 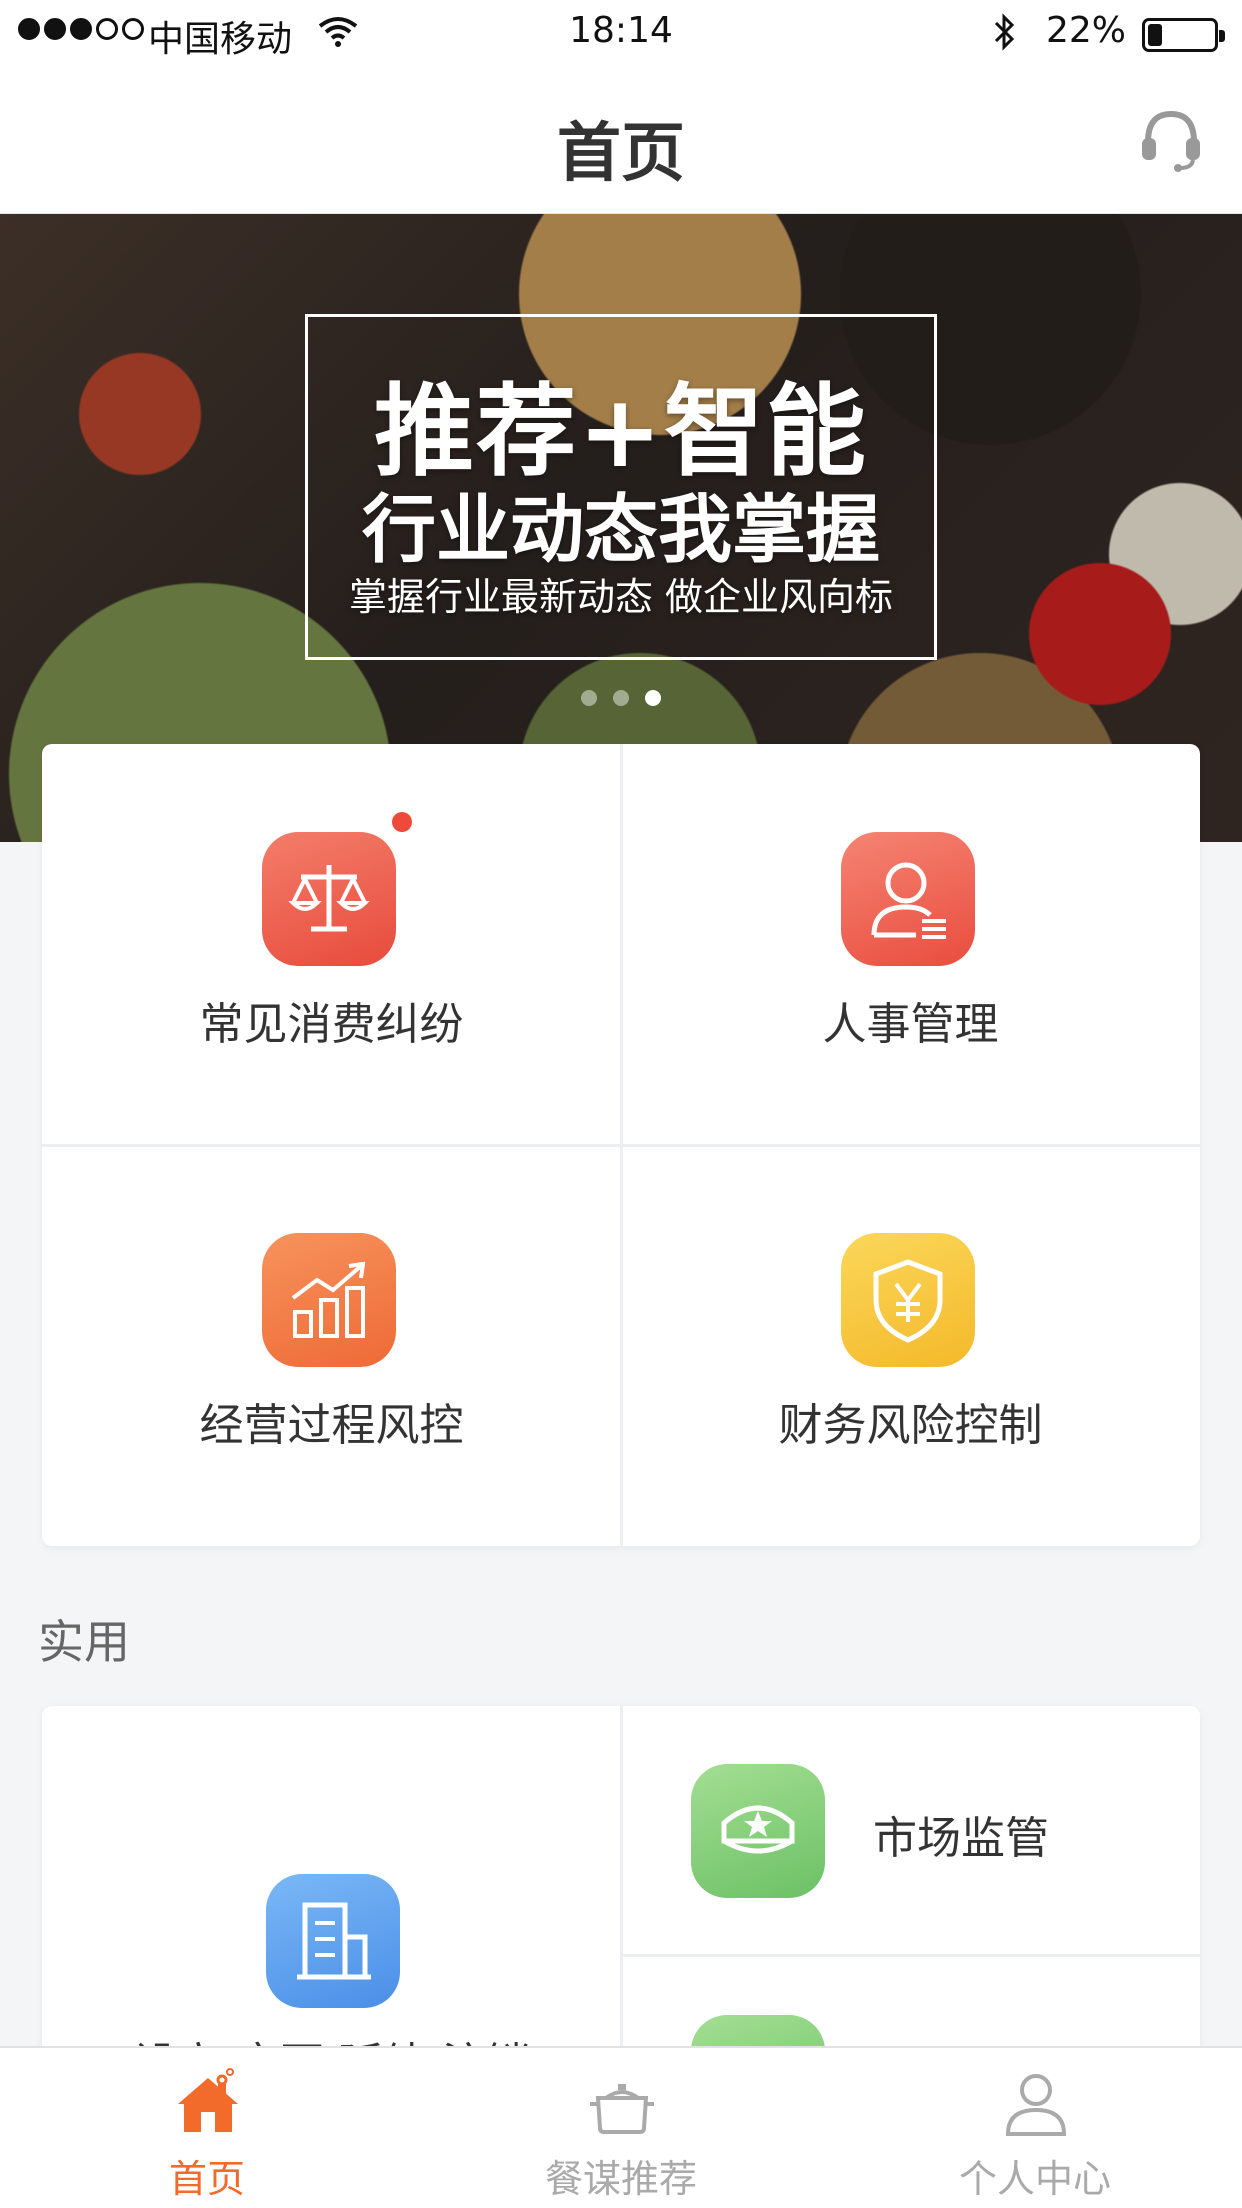 I want to click on headset-icon, so click(x=1171, y=139).